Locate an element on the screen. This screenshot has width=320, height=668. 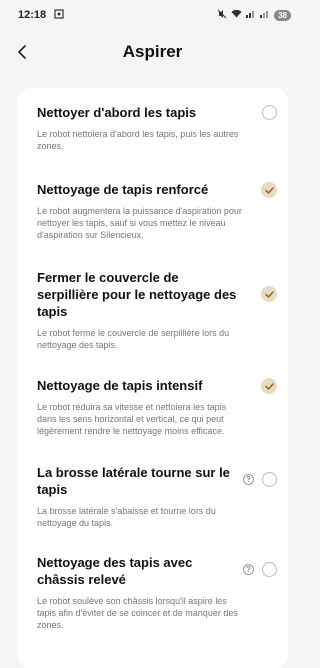
toggle-carpet-first is located at coordinates (269, 112).